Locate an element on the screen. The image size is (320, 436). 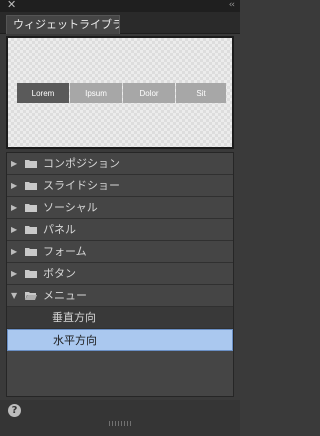
tree-item-label: メニュー is located at coordinates (65, 295).